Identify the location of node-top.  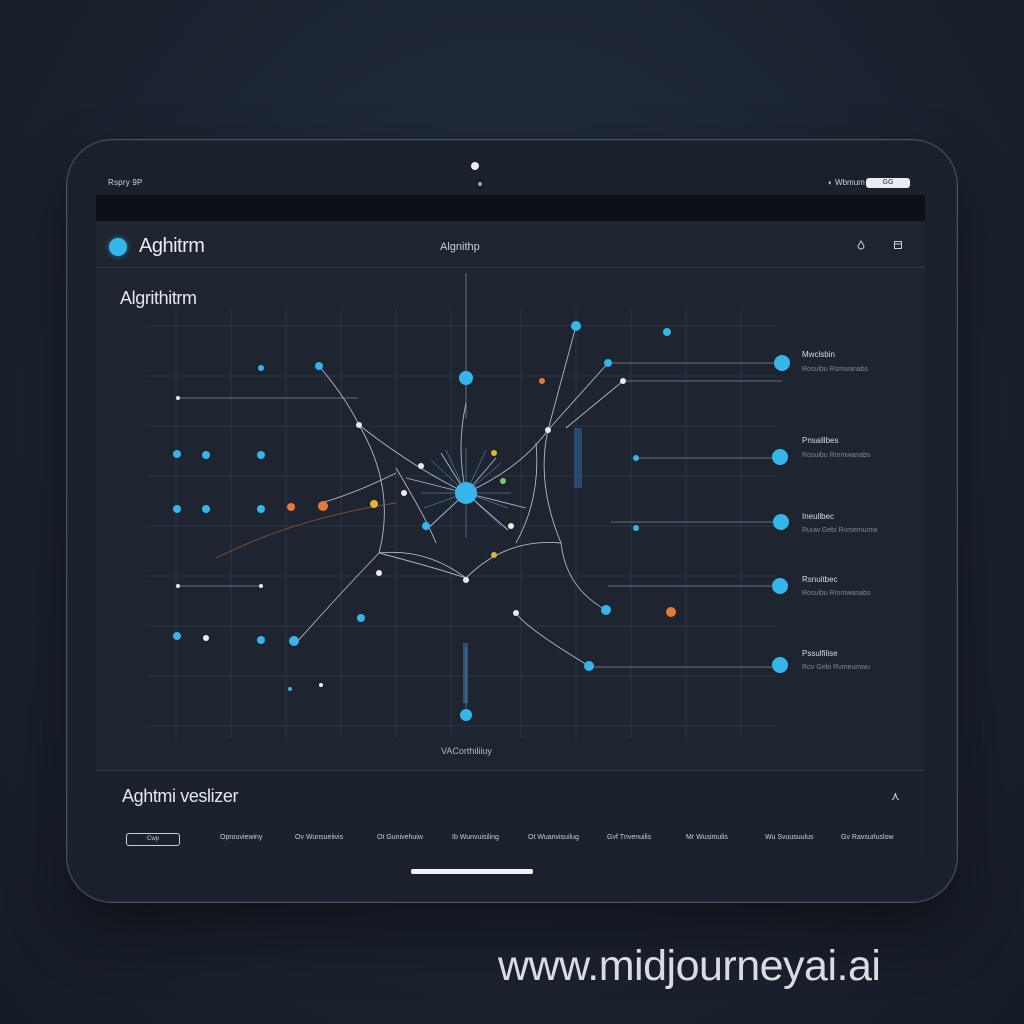
(466, 378).